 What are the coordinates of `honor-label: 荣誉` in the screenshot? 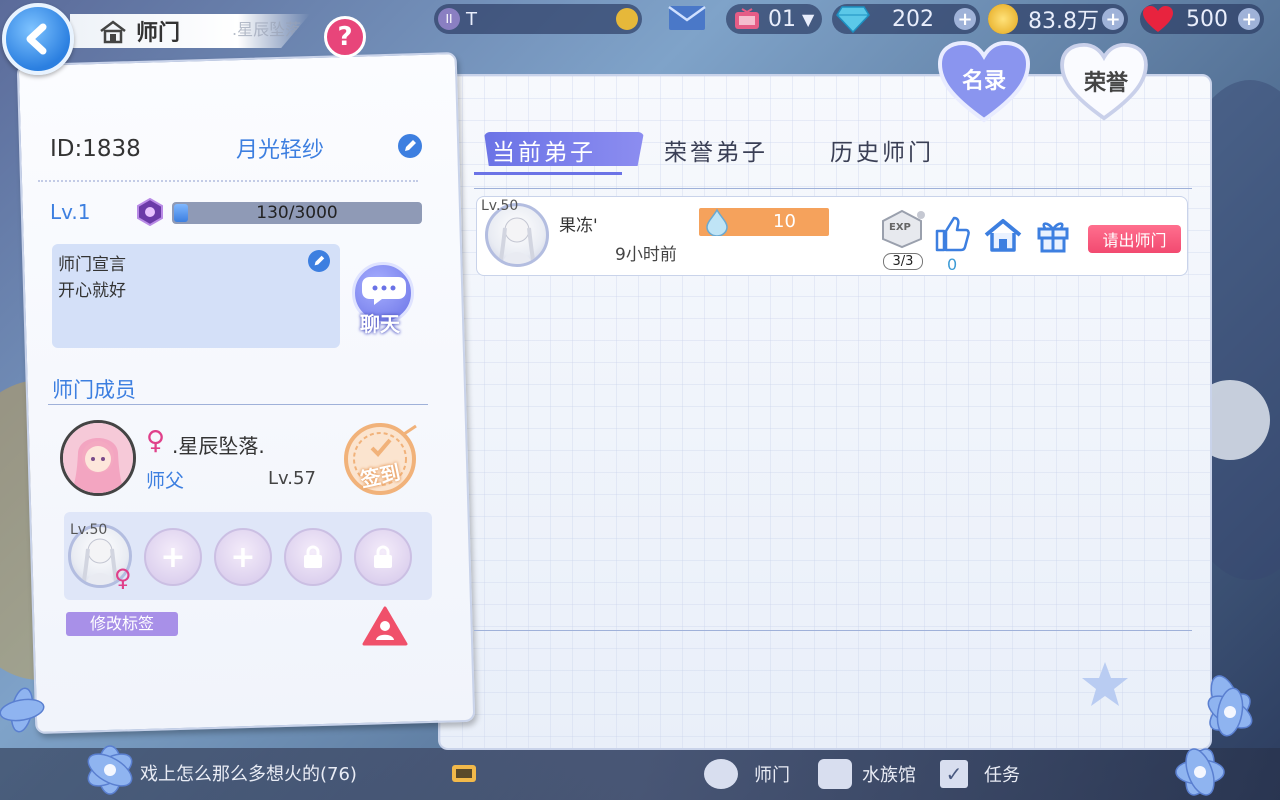 It's located at (1105, 83).